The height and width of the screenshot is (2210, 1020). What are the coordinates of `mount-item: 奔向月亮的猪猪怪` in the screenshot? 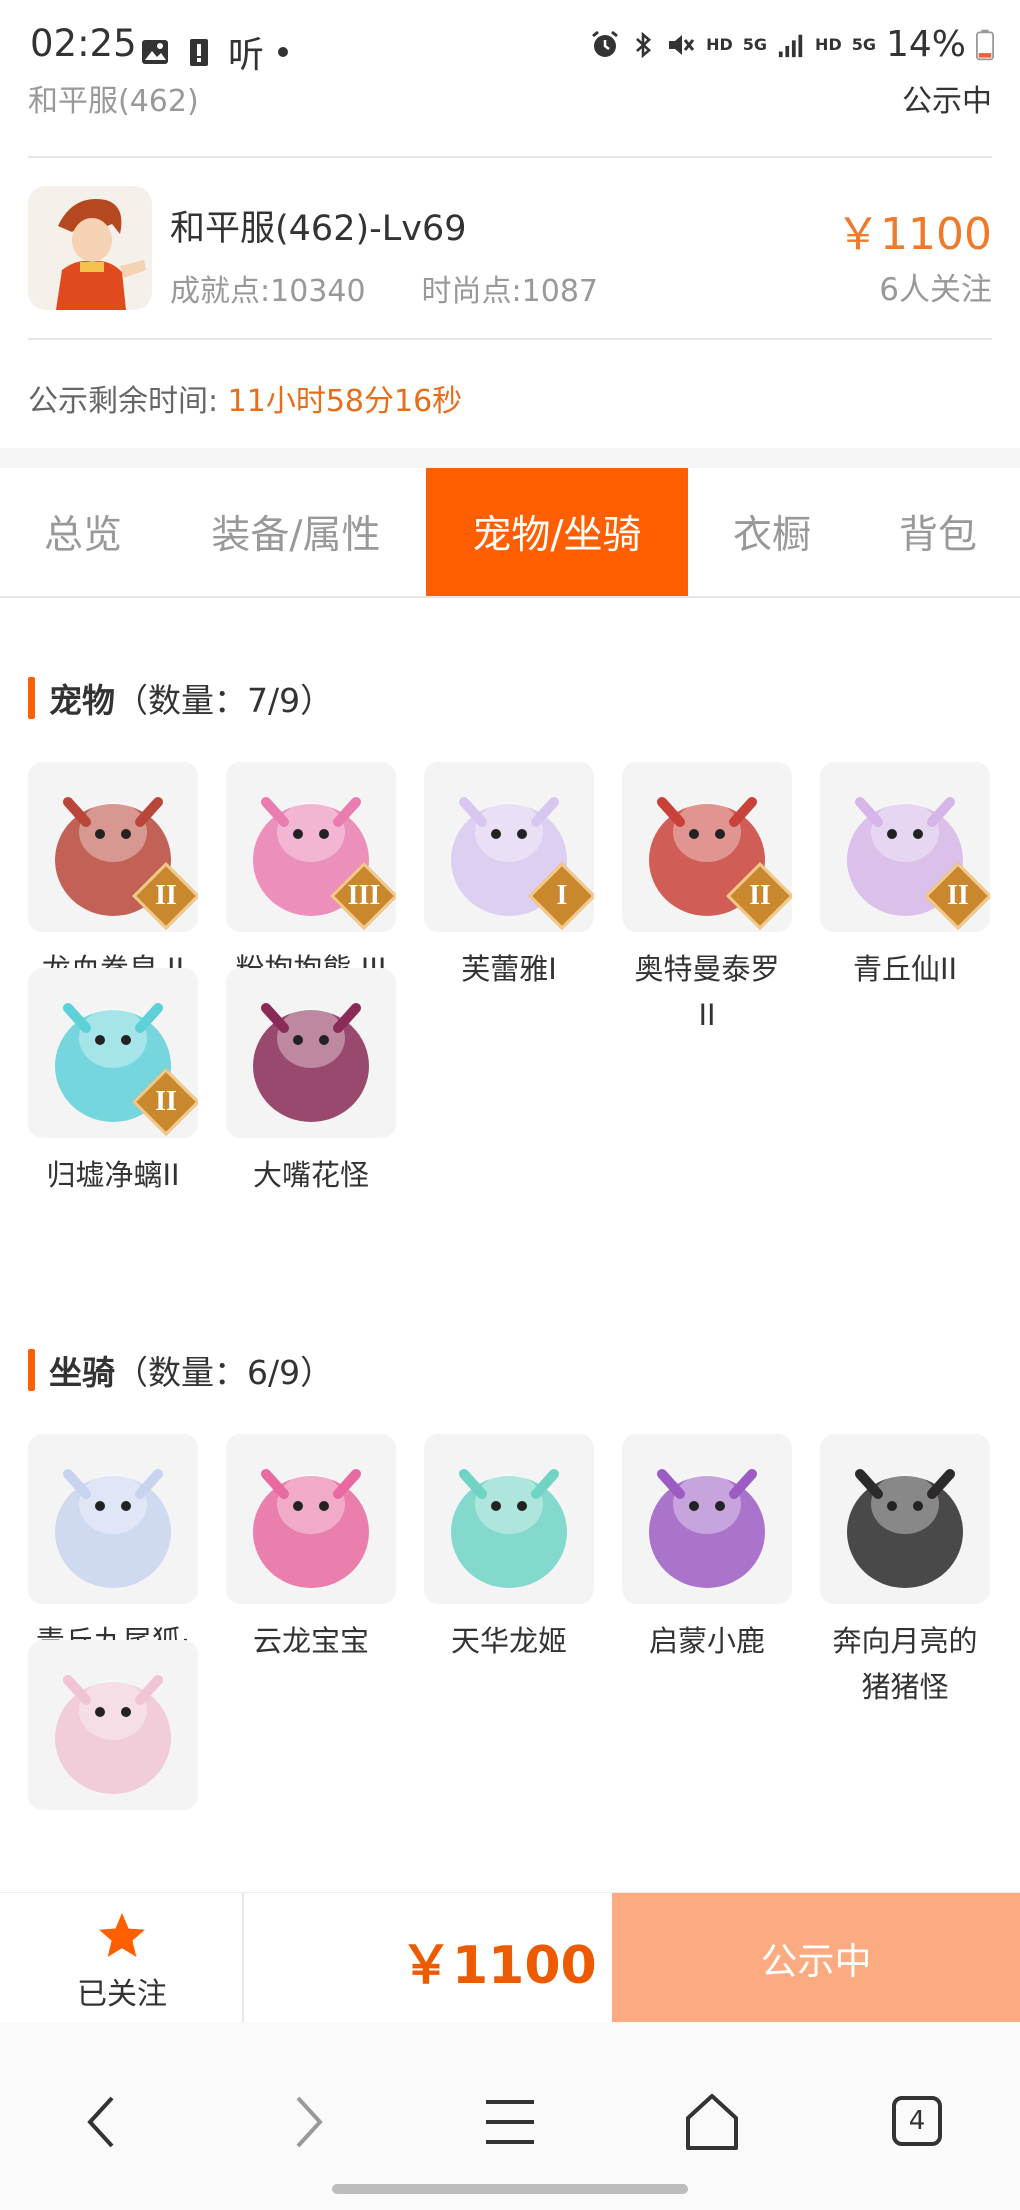 It's located at (905, 1572).